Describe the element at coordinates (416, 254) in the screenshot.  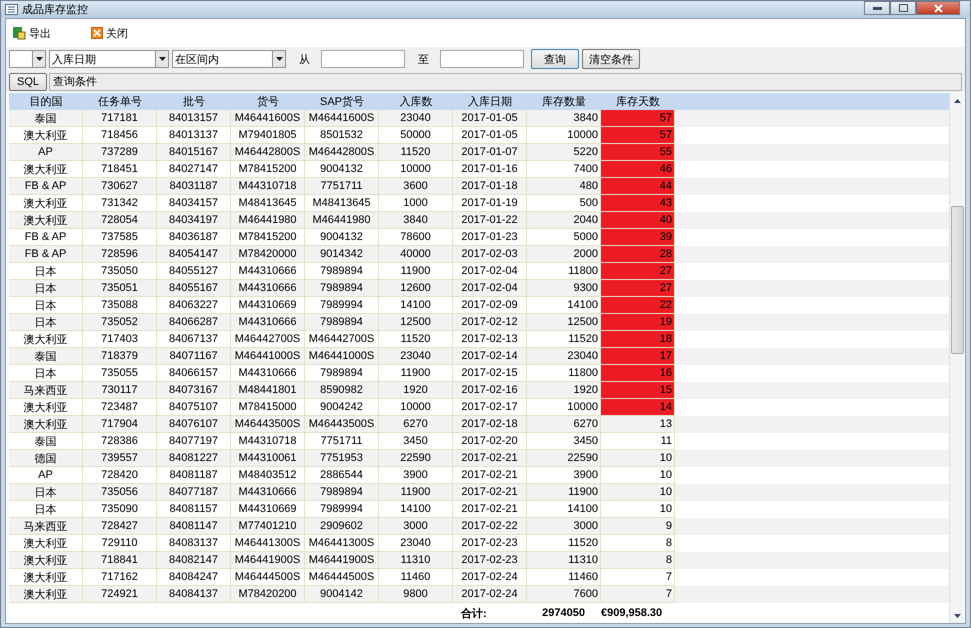
I see `table-cell: 40000` at that location.